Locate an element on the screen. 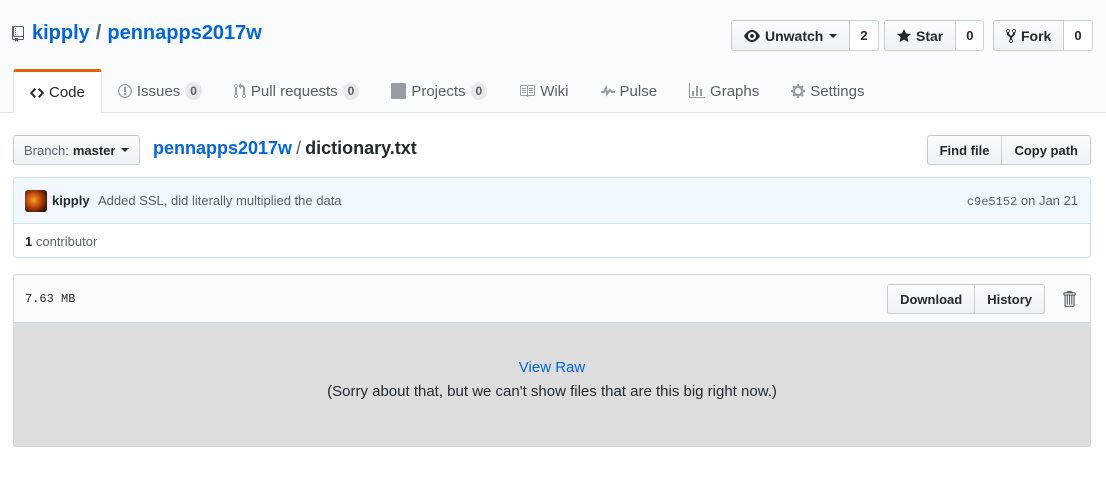 The image size is (1106, 497). tab-graphs: Graphs is located at coordinates (724, 91).